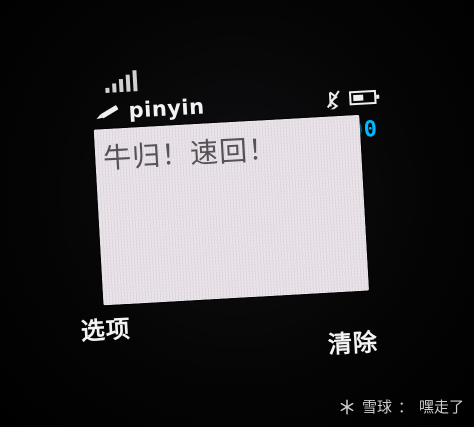 The height and width of the screenshot is (427, 474). I want to click on options-softkey: 选项, so click(106, 328).